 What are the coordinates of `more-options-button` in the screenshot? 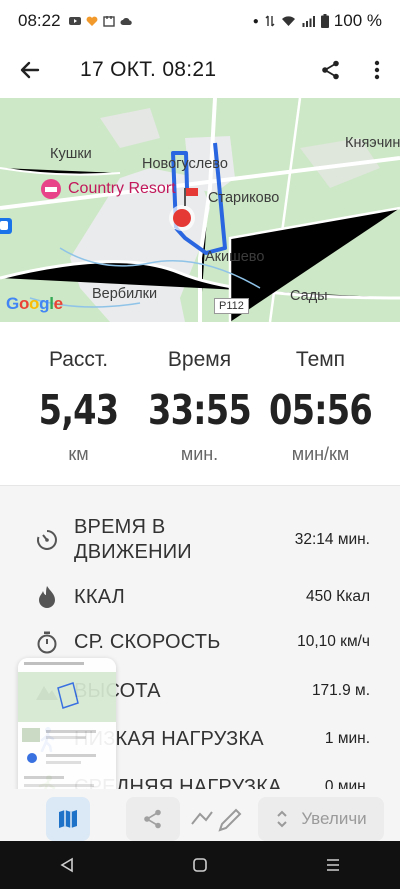 It's located at (377, 70).